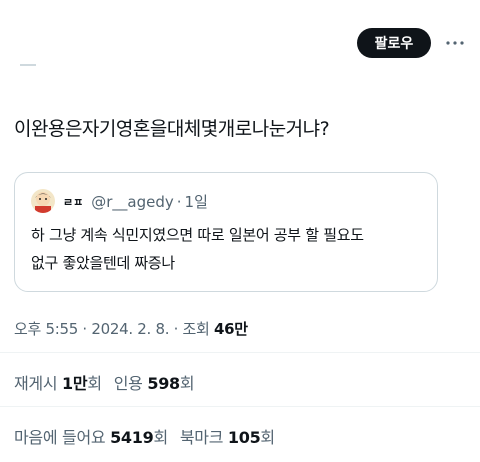  I want to click on retweets-label: 재게시, so click(38, 383).